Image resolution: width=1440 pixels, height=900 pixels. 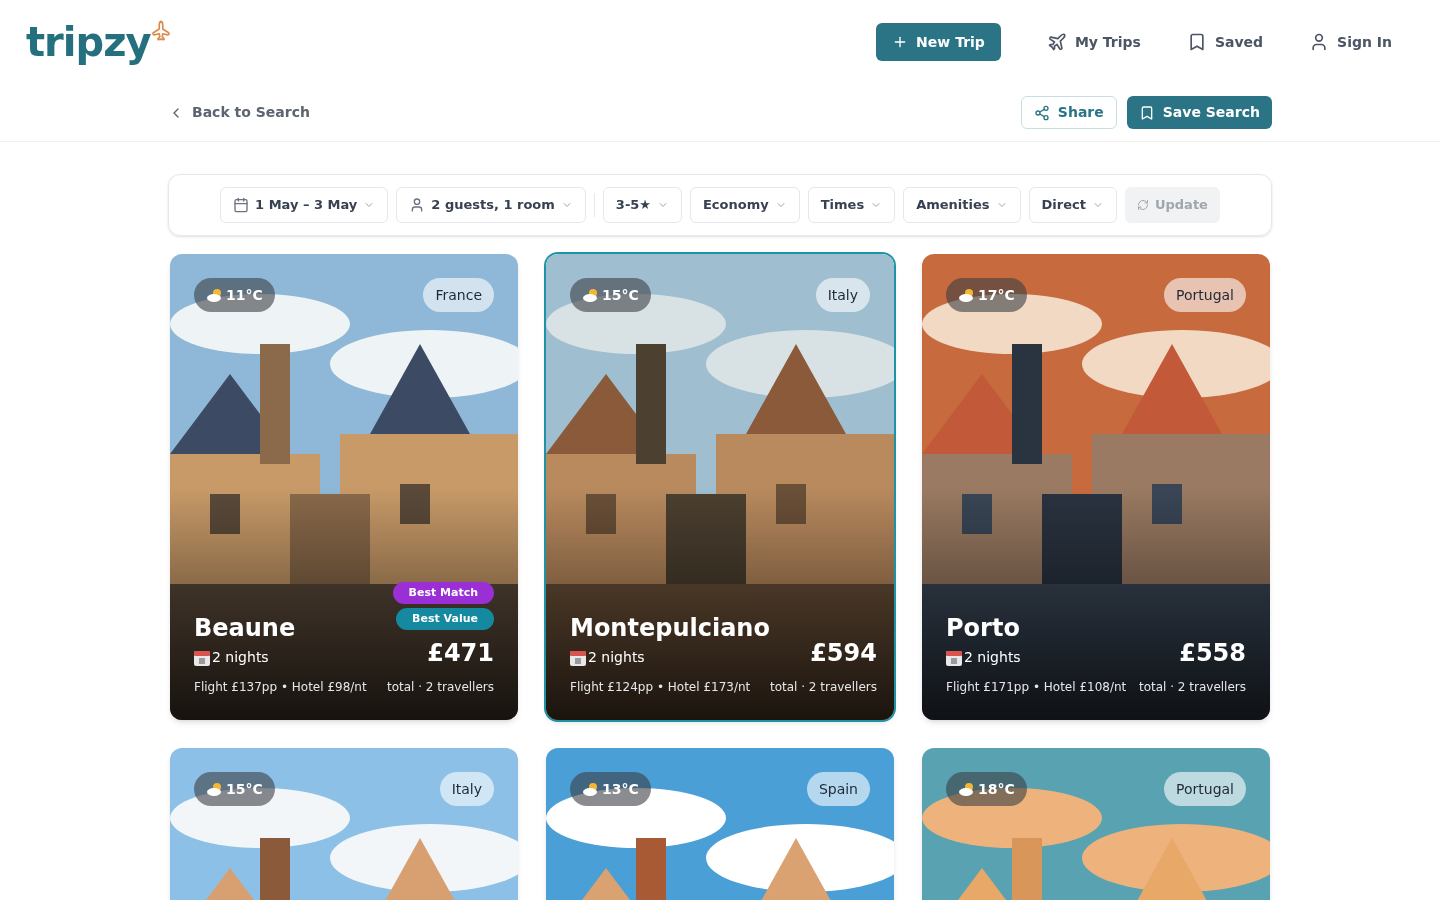 I want to click on country-badge: Spain, so click(x=838, y=789).